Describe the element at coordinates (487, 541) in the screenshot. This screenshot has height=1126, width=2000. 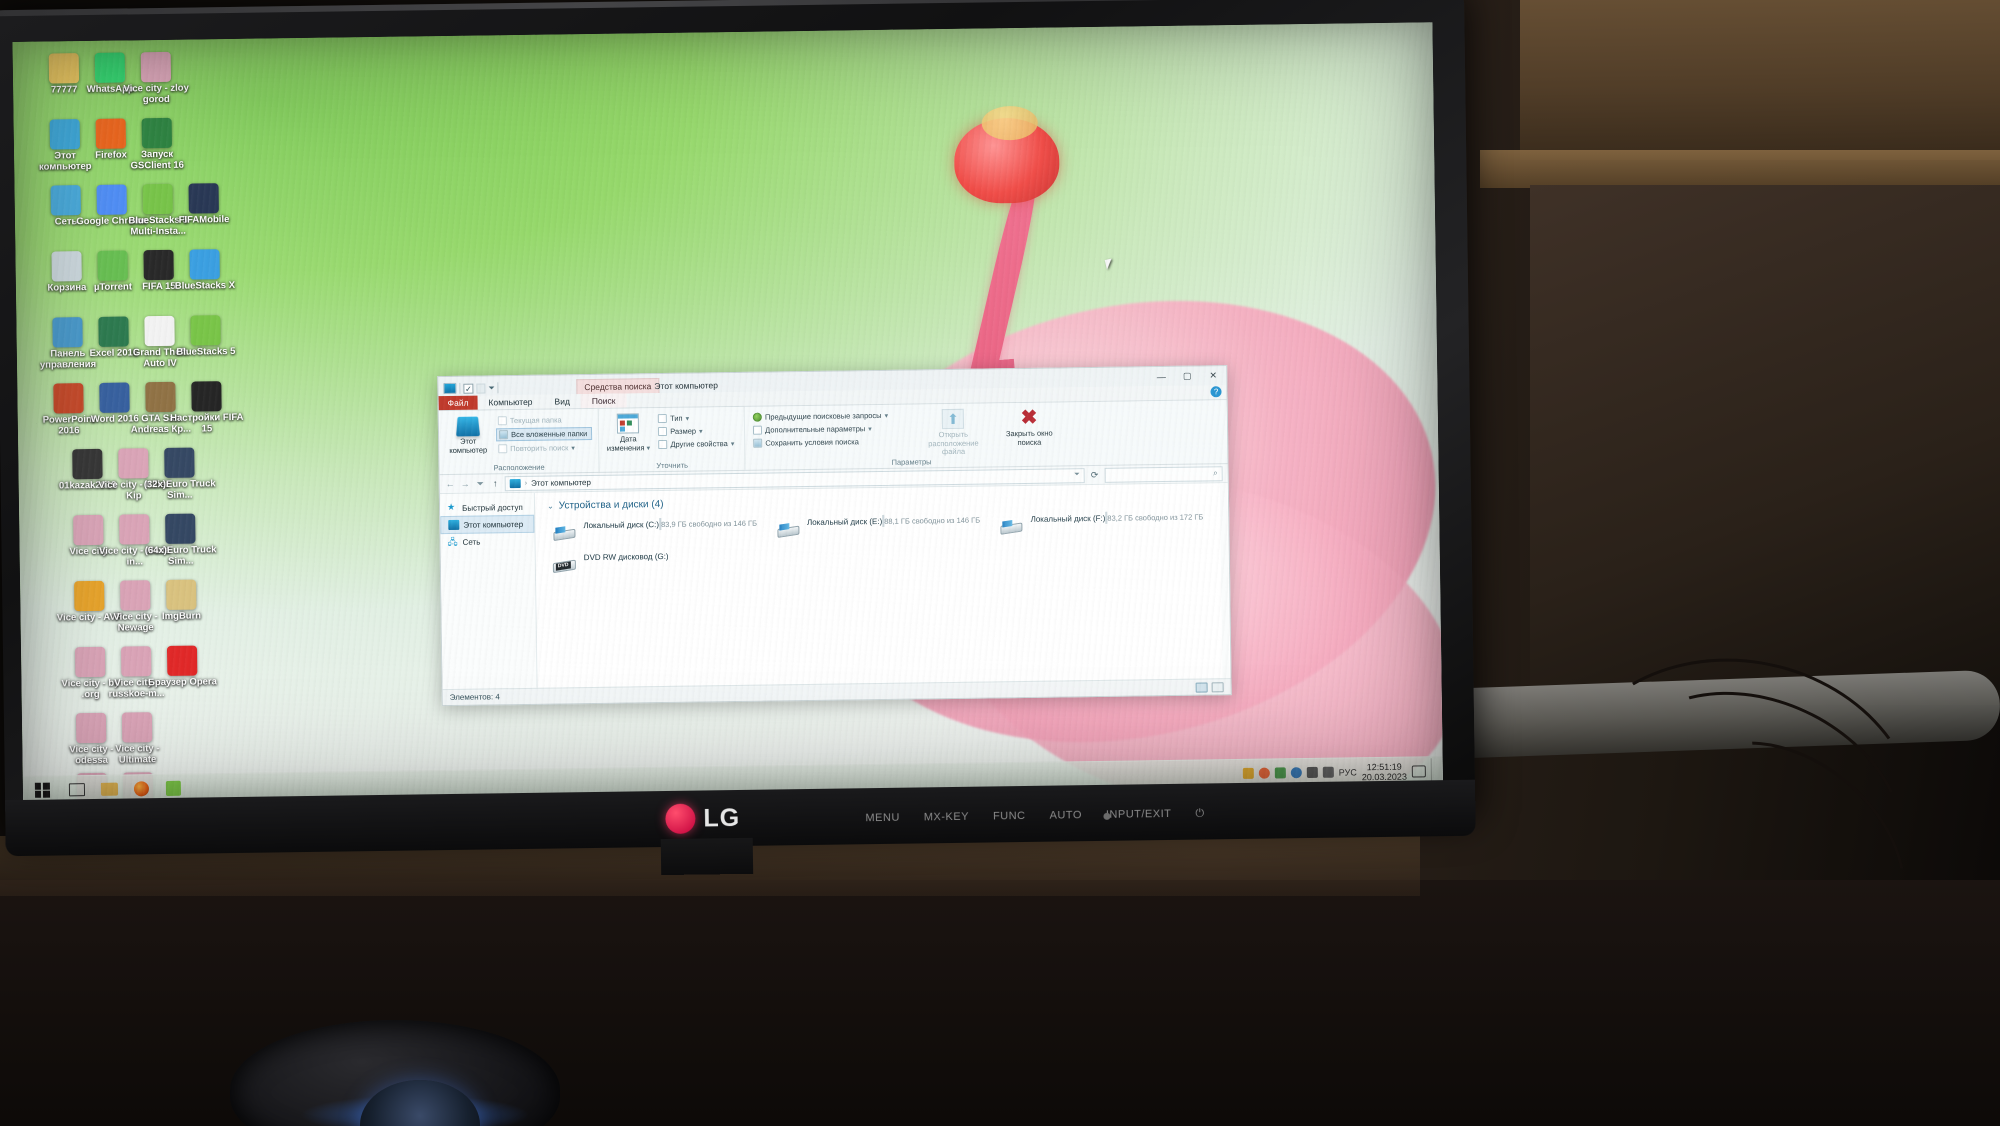
I see `sidebar-item-network: 🖧 Сеть` at that location.